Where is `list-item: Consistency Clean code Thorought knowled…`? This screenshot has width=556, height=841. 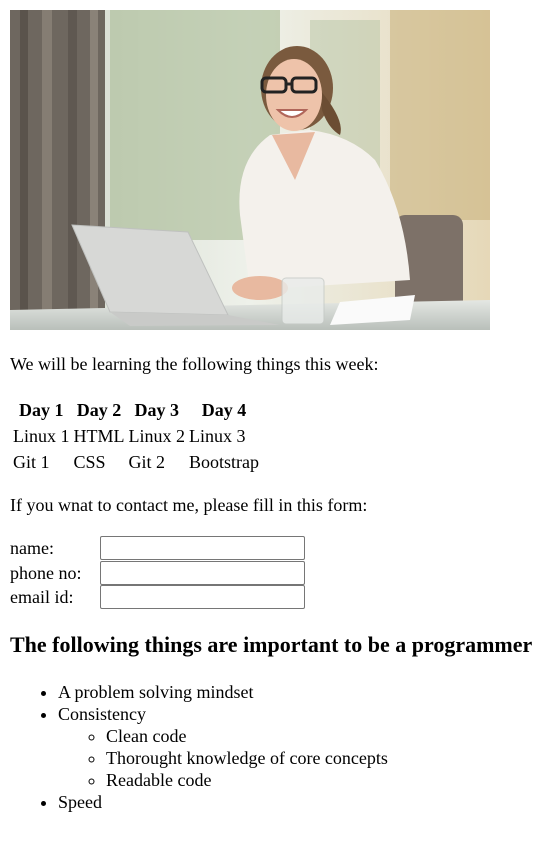 list-item: Consistency Clean code Thorought knowled… is located at coordinates (223, 747).